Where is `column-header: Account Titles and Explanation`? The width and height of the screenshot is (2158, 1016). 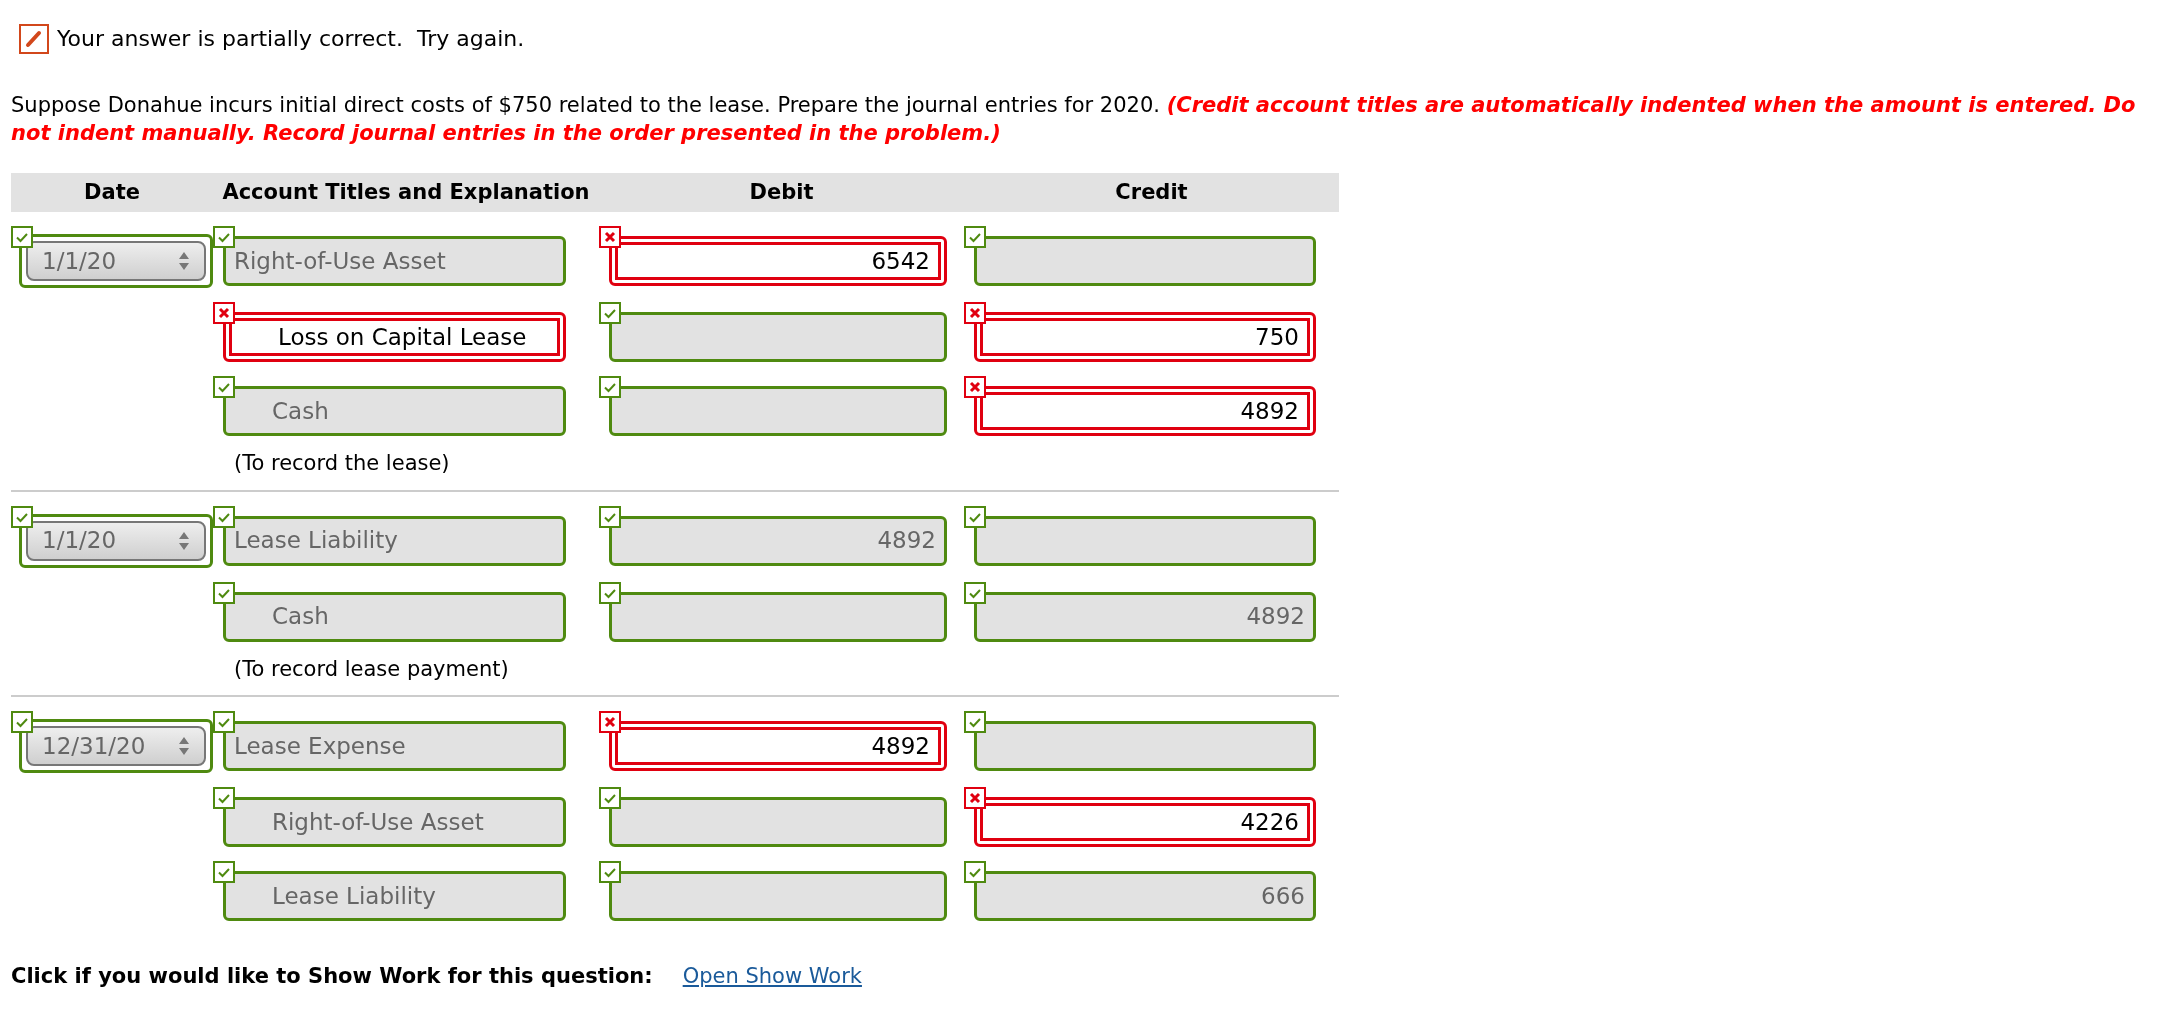 column-header: Account Titles and Explanation is located at coordinates (406, 192).